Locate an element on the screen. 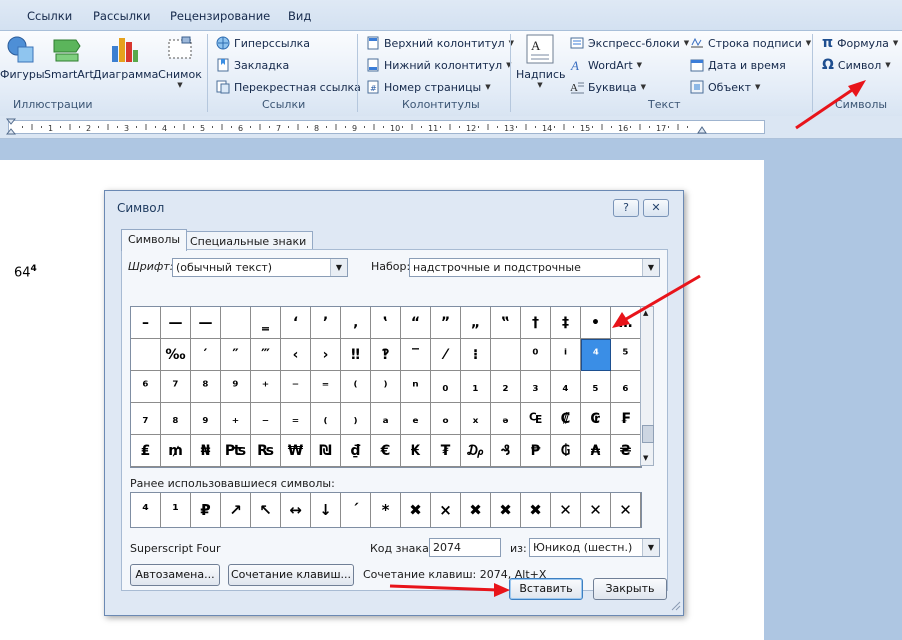  symbol-cell: — is located at coordinates (206, 323).